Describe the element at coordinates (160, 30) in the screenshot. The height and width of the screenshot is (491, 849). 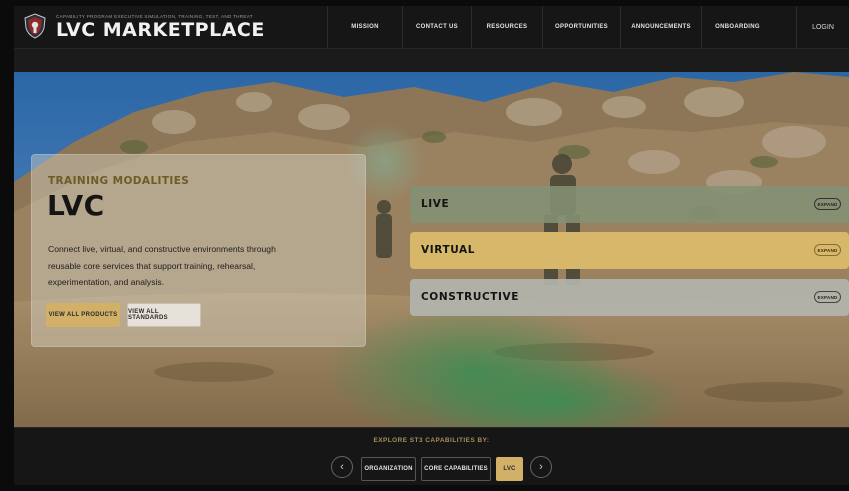
I see `site-title: LVC MARKETPLACE` at that location.